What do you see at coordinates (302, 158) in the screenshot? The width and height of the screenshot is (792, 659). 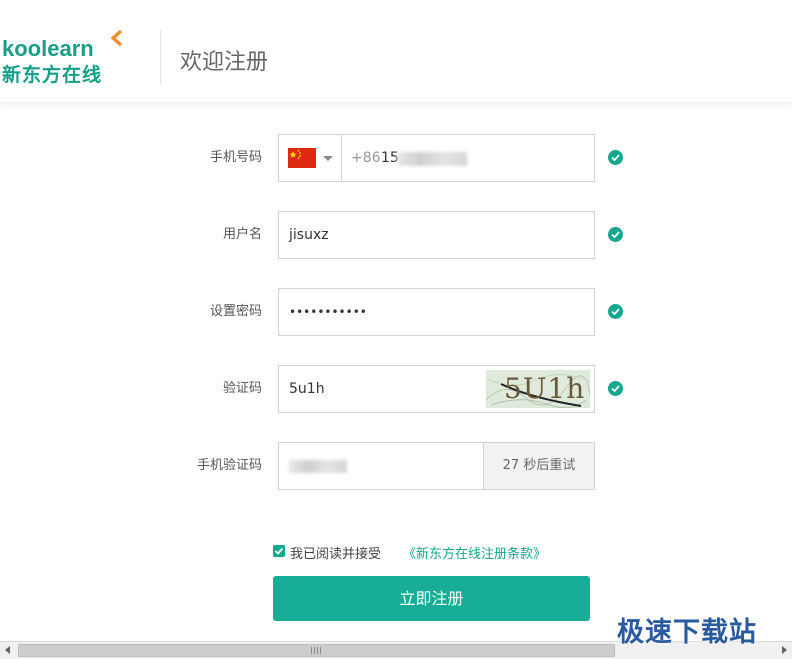 I see `china-flag-icon` at bounding box center [302, 158].